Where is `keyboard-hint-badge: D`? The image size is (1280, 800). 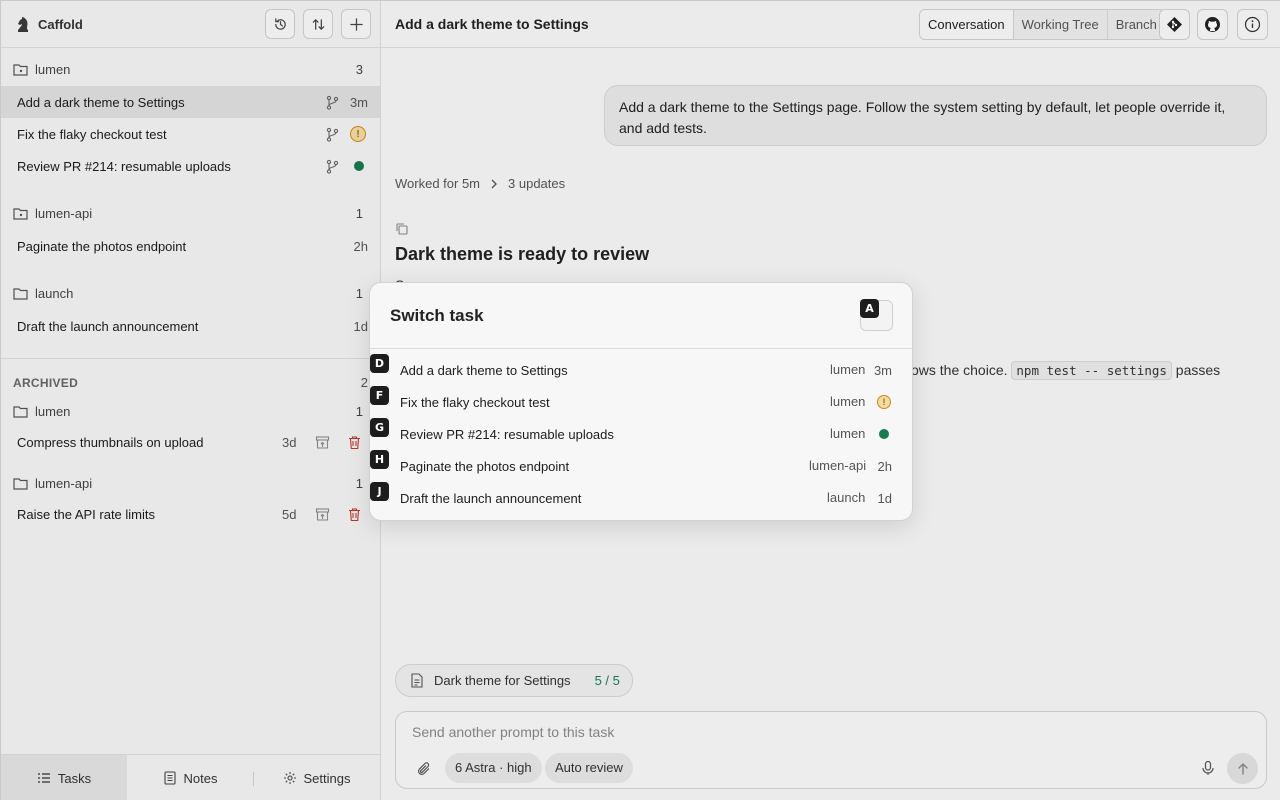 keyboard-hint-badge: D is located at coordinates (379, 363).